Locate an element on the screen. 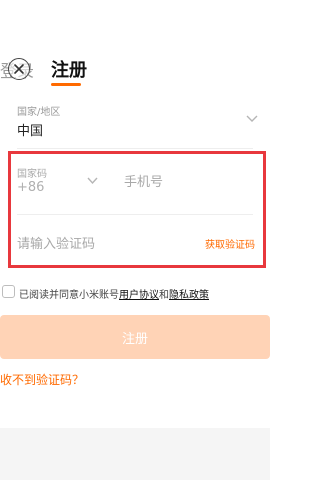 The width and height of the screenshot is (320, 480). agreement-and: 和 is located at coordinates (164, 295).